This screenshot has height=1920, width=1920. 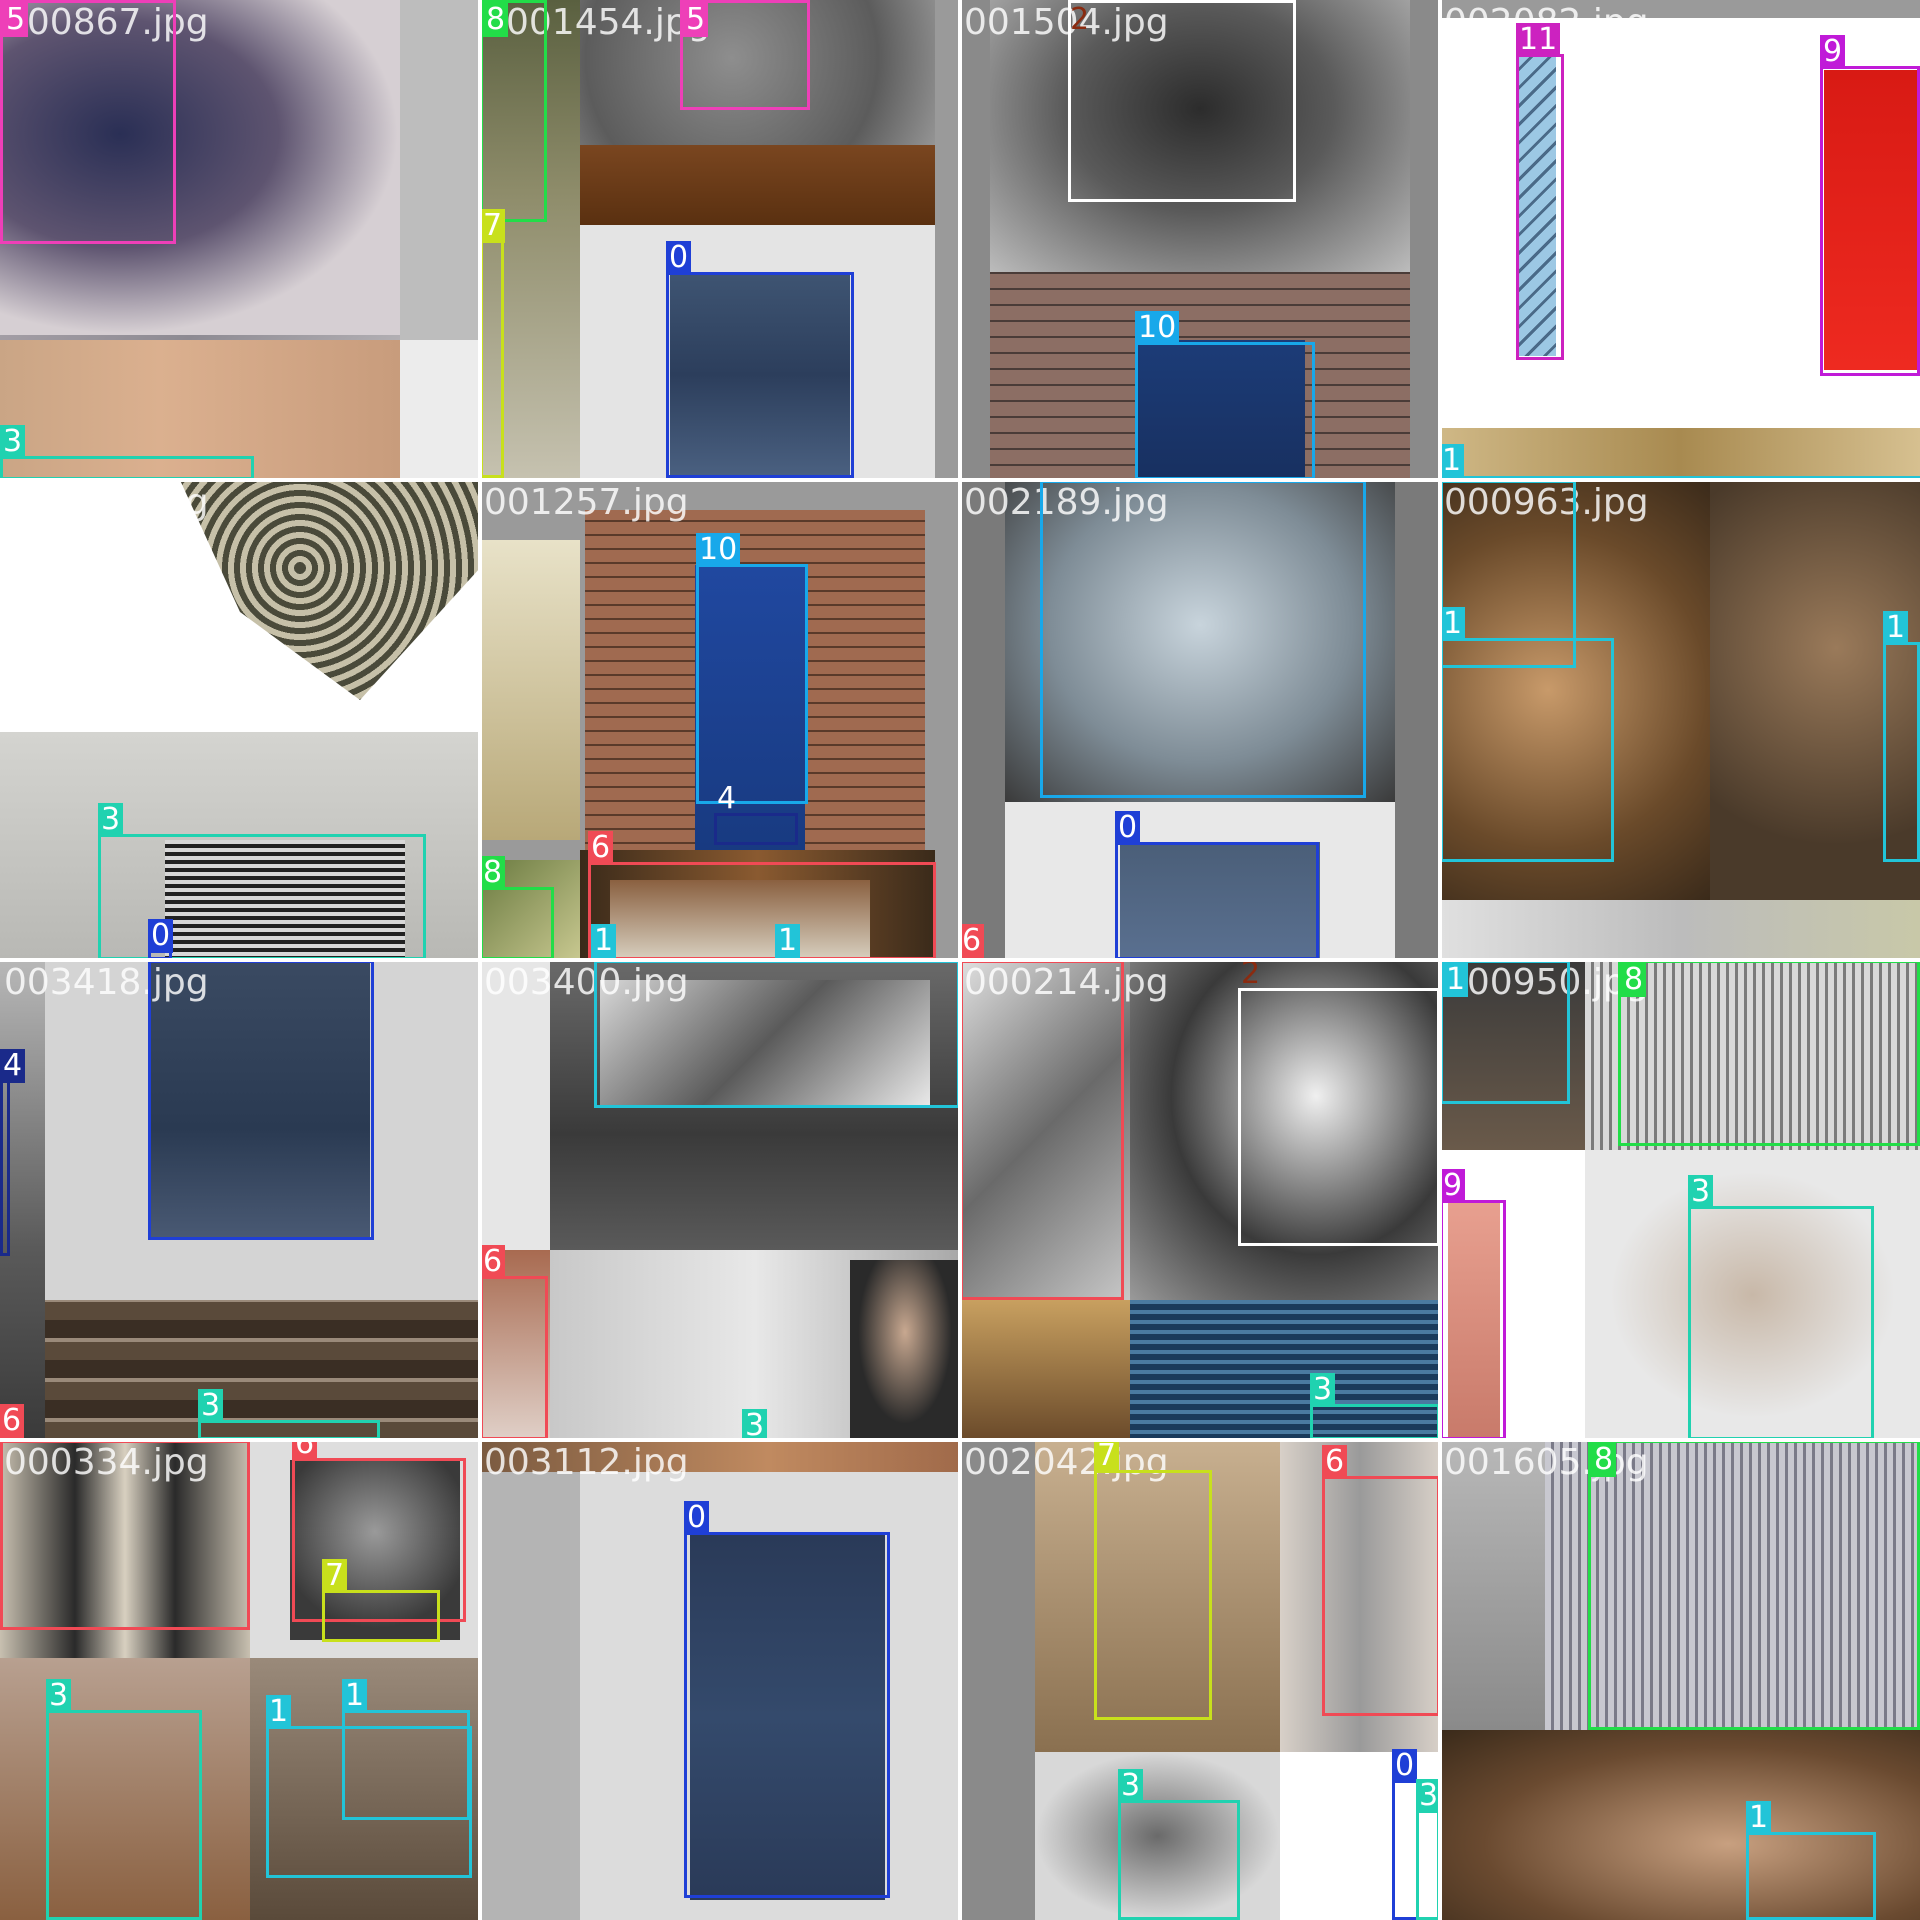 I want to click on tile-003112: 003112.jpg 0, so click(x=720, y=1680).